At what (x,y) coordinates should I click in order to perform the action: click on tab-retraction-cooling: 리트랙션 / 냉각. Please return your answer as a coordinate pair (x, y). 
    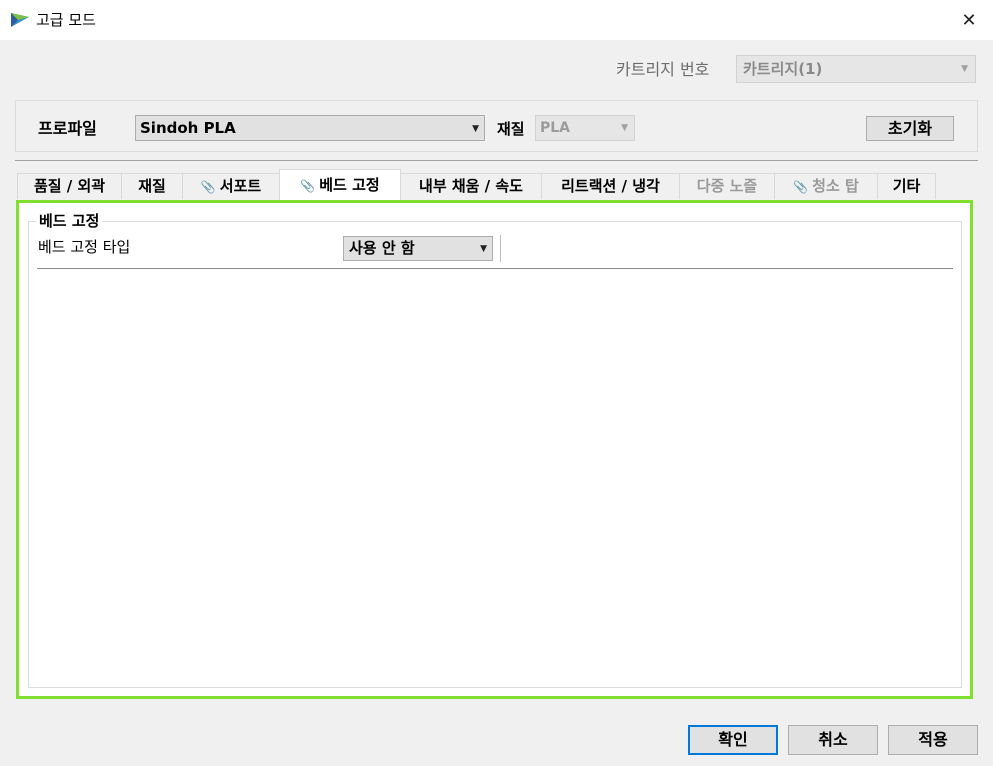
    Looking at the image, I should click on (610, 186).